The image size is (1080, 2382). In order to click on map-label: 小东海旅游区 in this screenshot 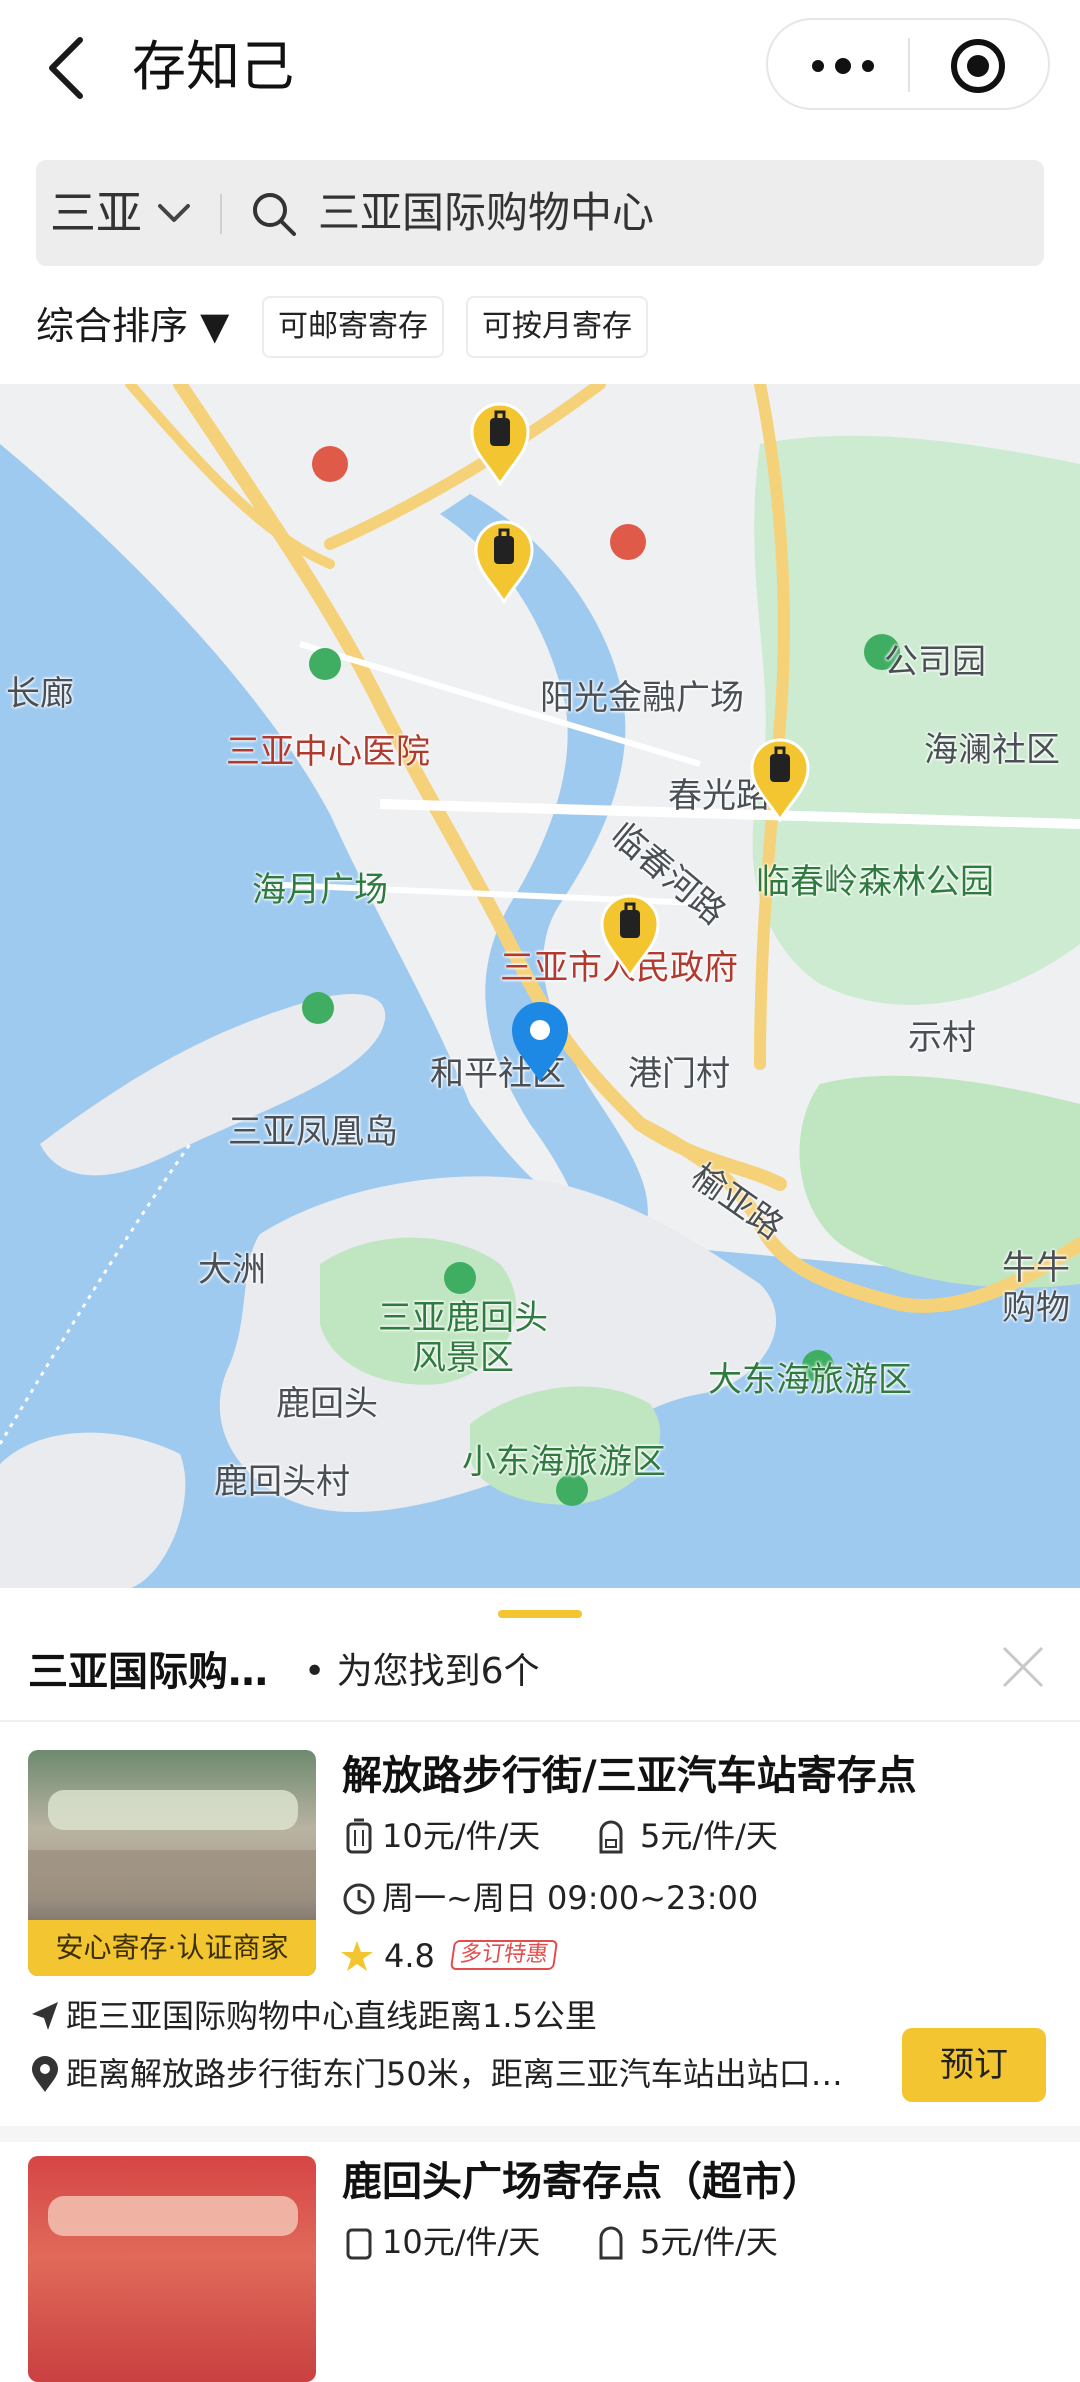, I will do `click(564, 1462)`.